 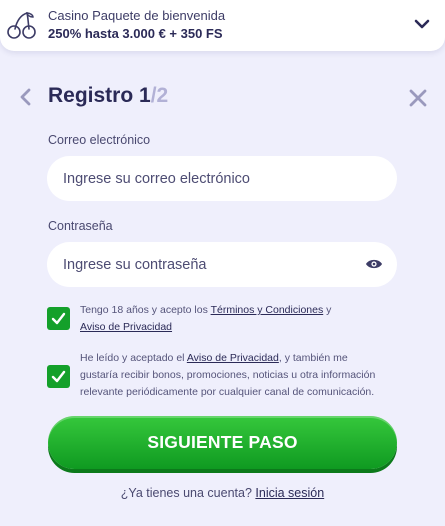 I want to click on eye-icon, so click(x=374, y=264).